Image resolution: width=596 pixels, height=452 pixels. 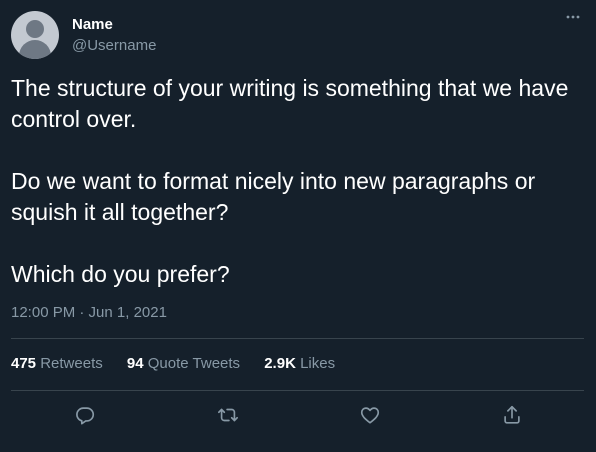 I want to click on retweets-count: 475, so click(x=24, y=363).